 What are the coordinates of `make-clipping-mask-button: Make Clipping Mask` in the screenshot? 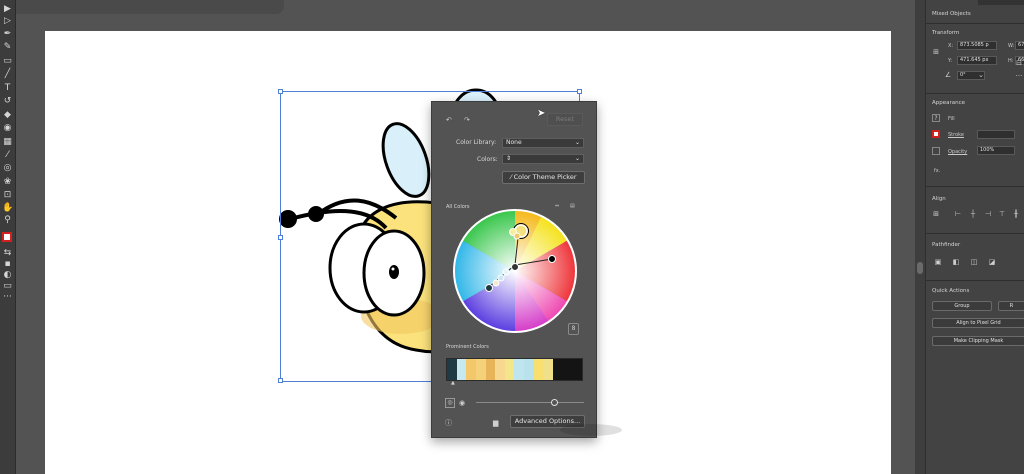 It's located at (978, 341).